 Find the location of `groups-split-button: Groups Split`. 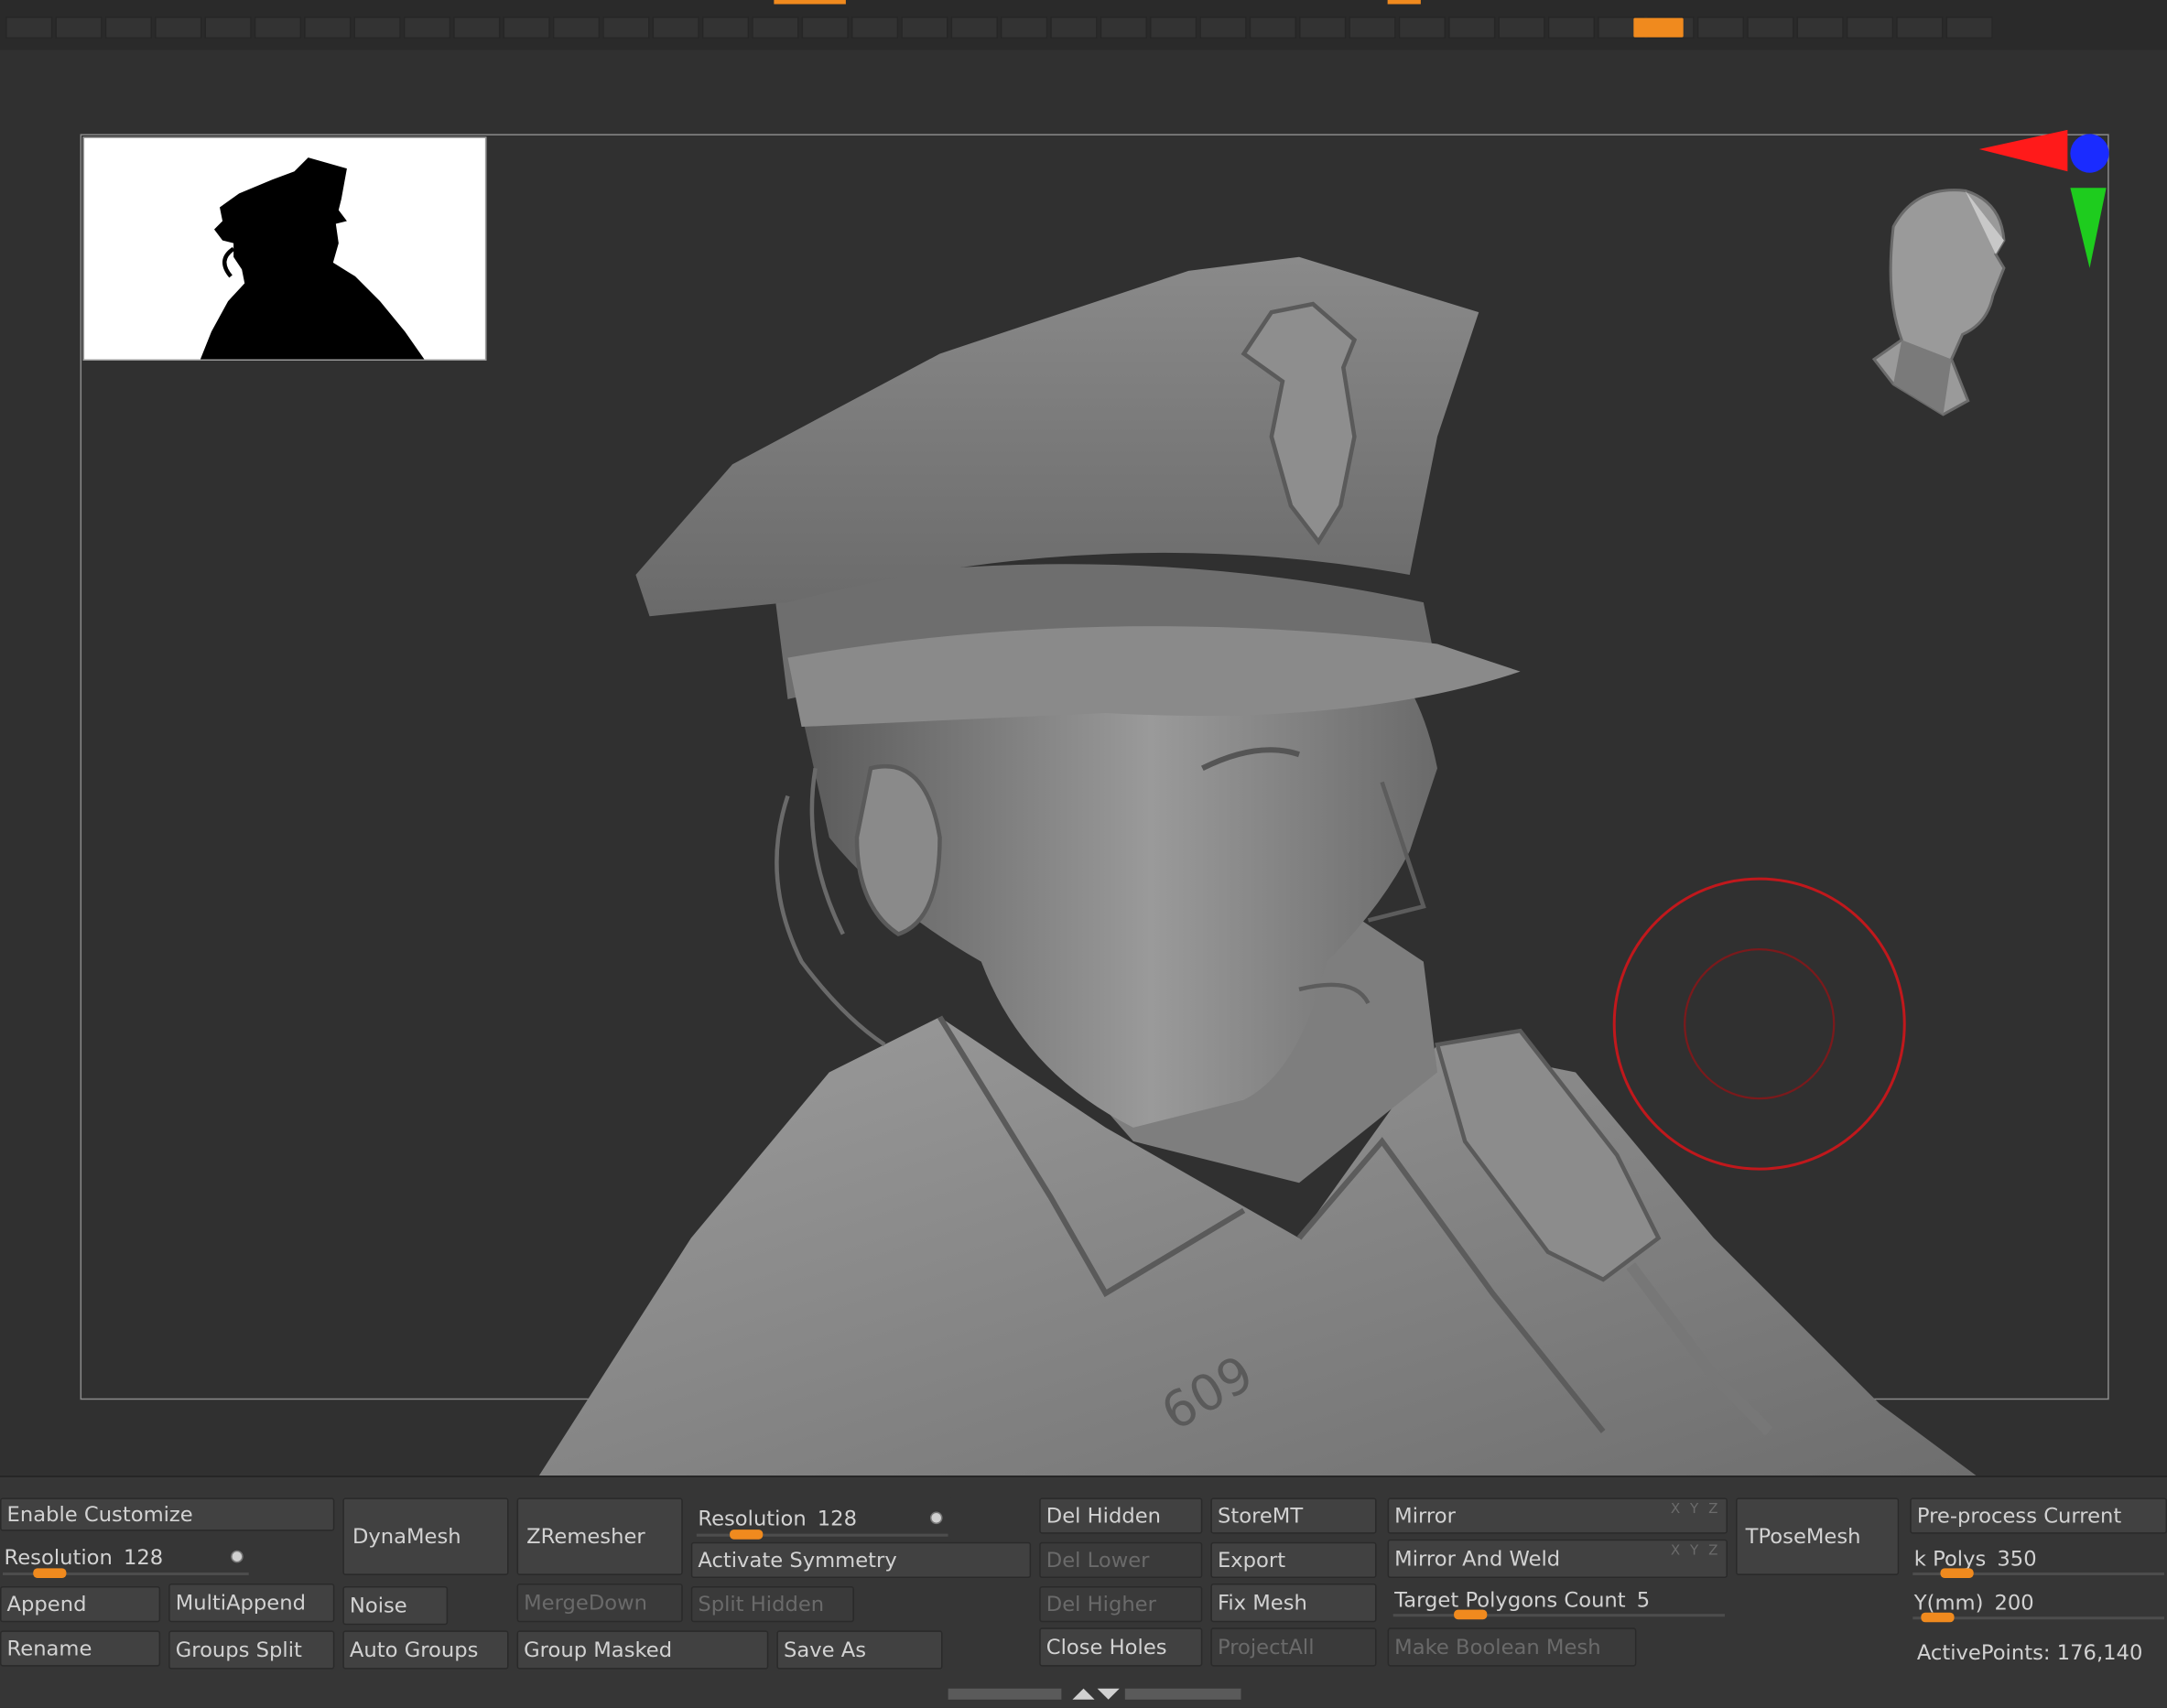

groups-split-button: Groups Split is located at coordinates (252, 1650).